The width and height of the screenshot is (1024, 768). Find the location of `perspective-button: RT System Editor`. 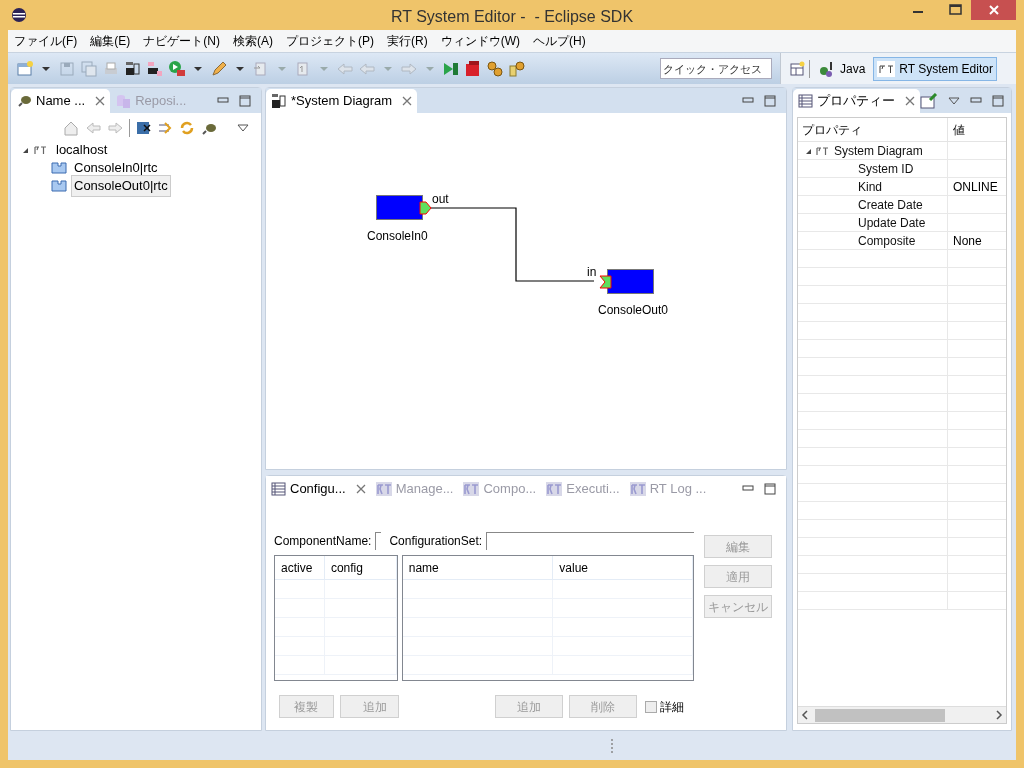

perspective-button: RT System Editor is located at coordinates (935, 68).